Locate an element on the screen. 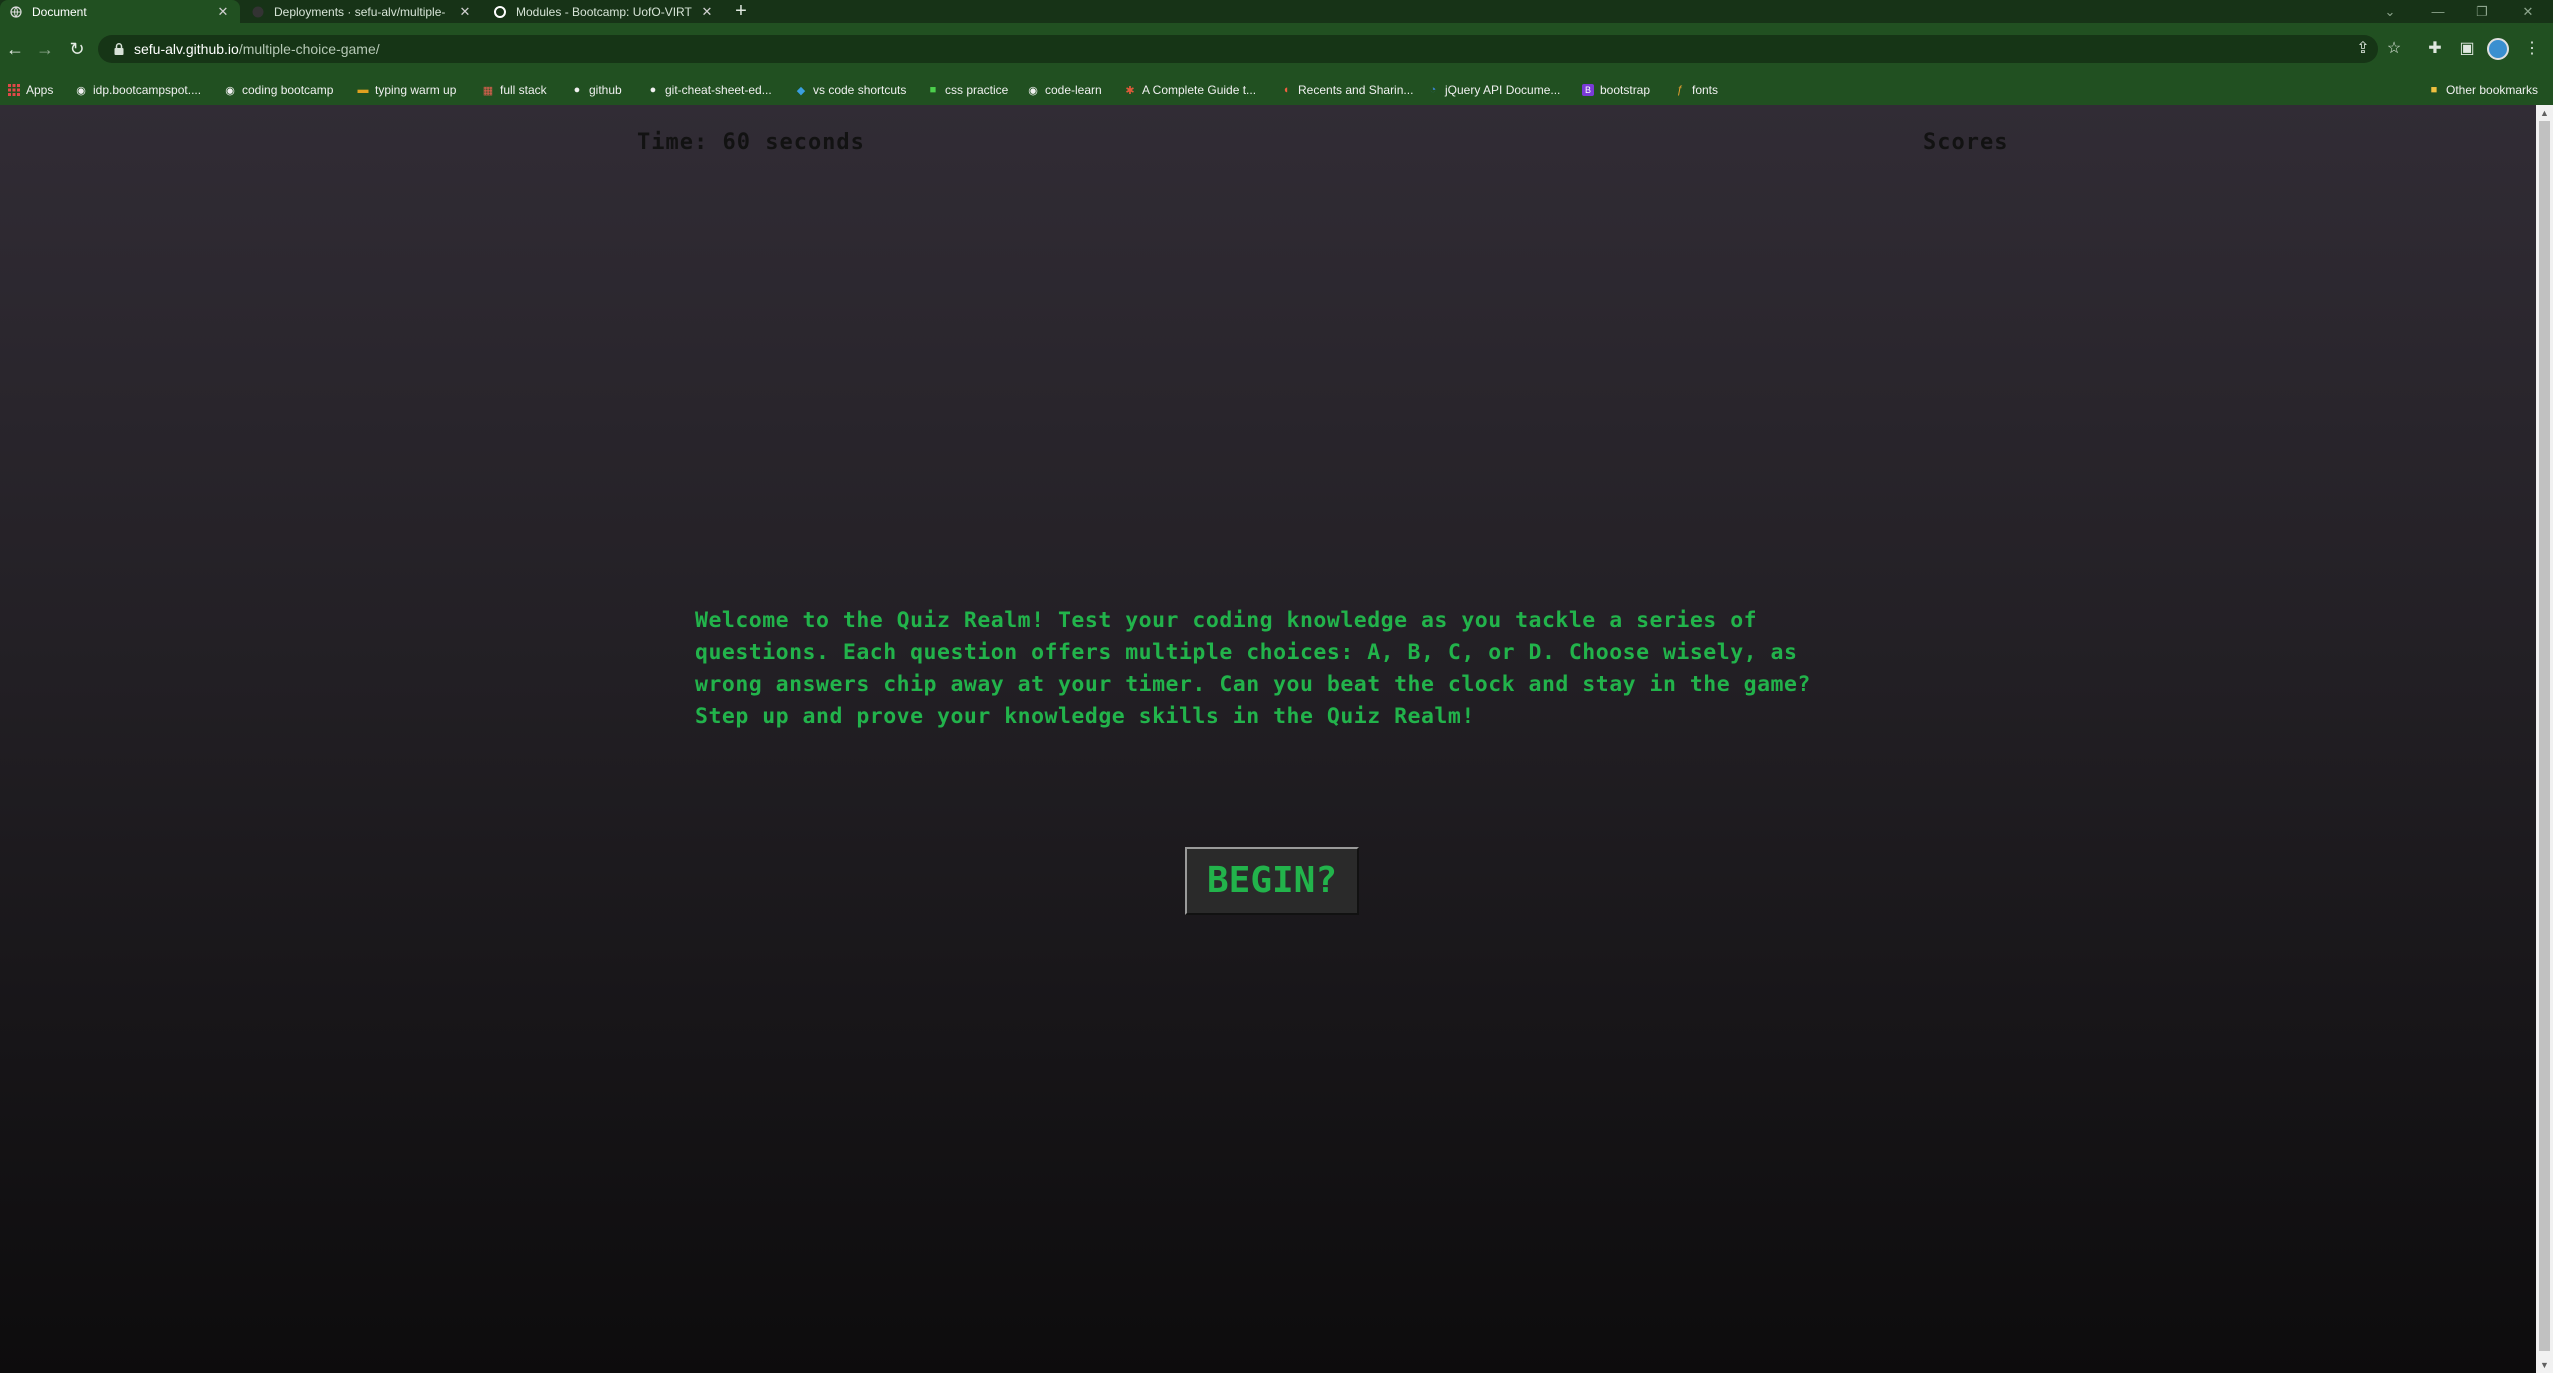 Image resolution: width=2553 pixels, height=1373 pixels. profile-avatar is located at coordinates (2498, 49).